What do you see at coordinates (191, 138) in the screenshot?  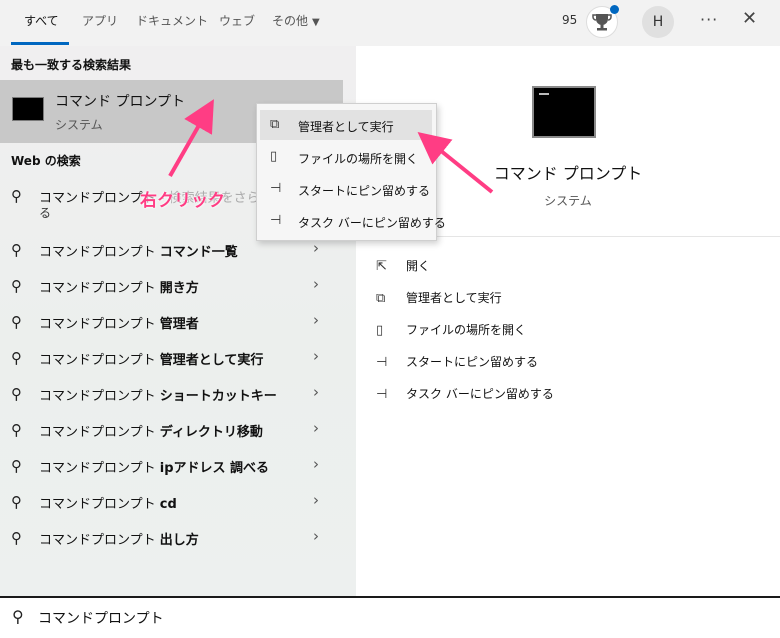 I see `arrow-to-item` at bounding box center [191, 138].